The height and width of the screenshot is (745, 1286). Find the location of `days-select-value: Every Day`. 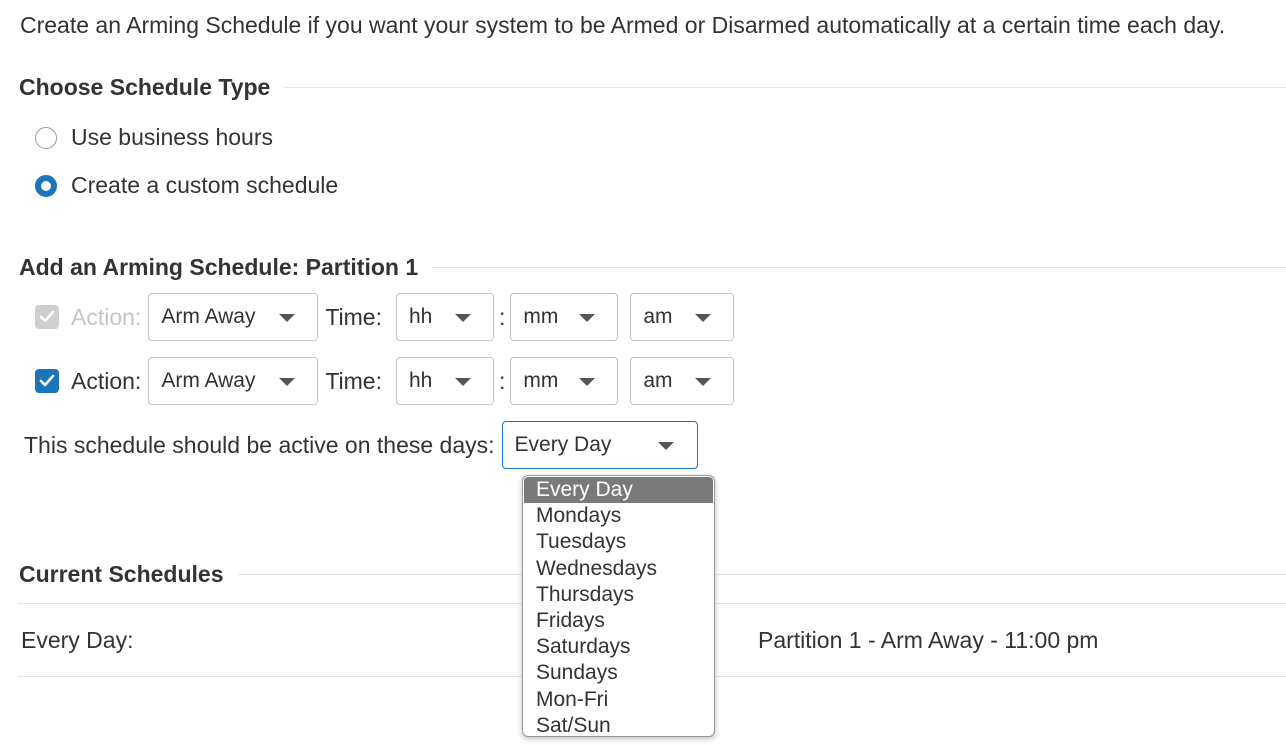

days-select-value: Every Day is located at coordinates (563, 444).